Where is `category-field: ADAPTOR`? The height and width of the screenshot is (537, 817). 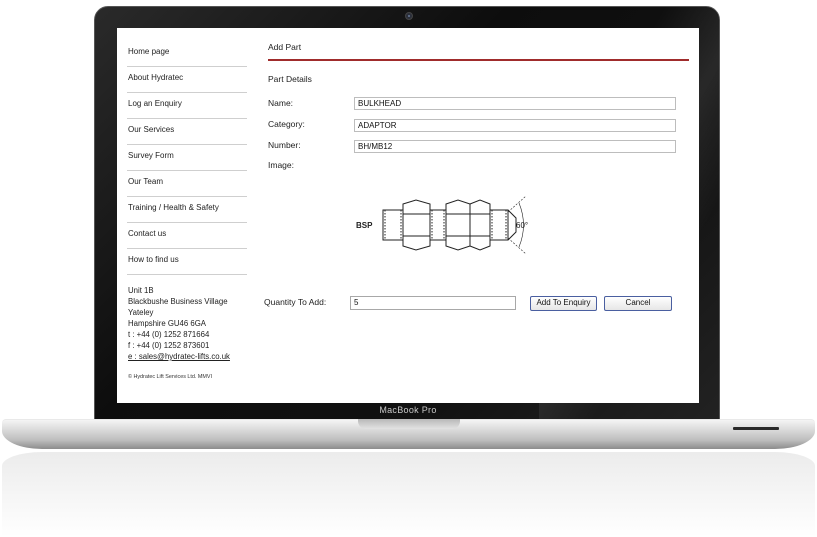 category-field: ADAPTOR is located at coordinates (515, 125).